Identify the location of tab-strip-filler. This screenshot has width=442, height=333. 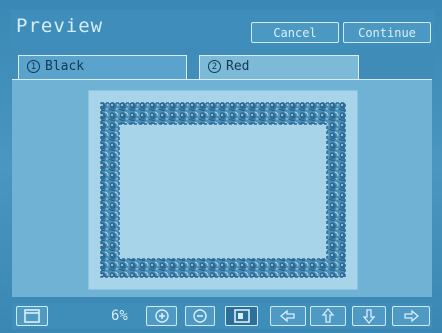
(396, 67).